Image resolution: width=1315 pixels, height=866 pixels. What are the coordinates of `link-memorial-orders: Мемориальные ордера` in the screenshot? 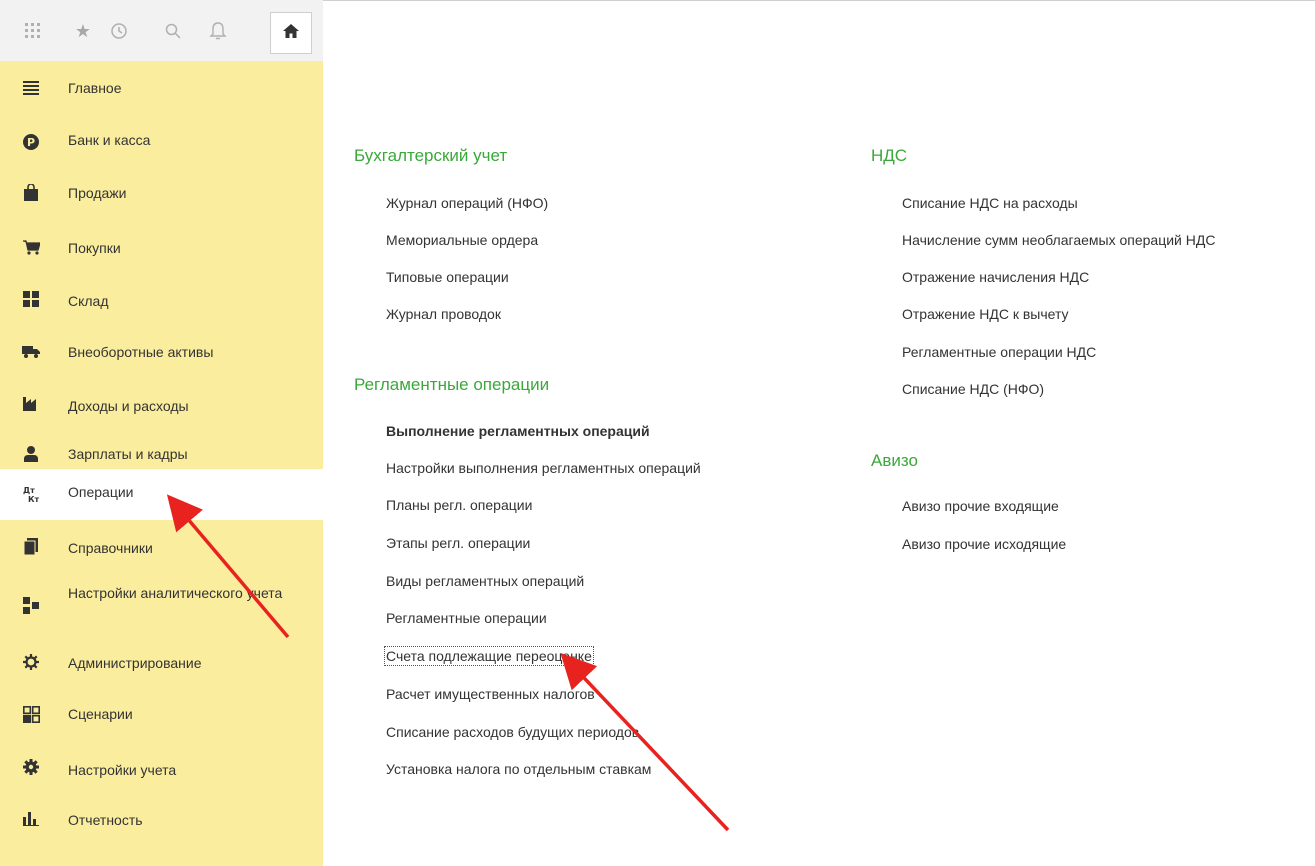 It's located at (462, 240).